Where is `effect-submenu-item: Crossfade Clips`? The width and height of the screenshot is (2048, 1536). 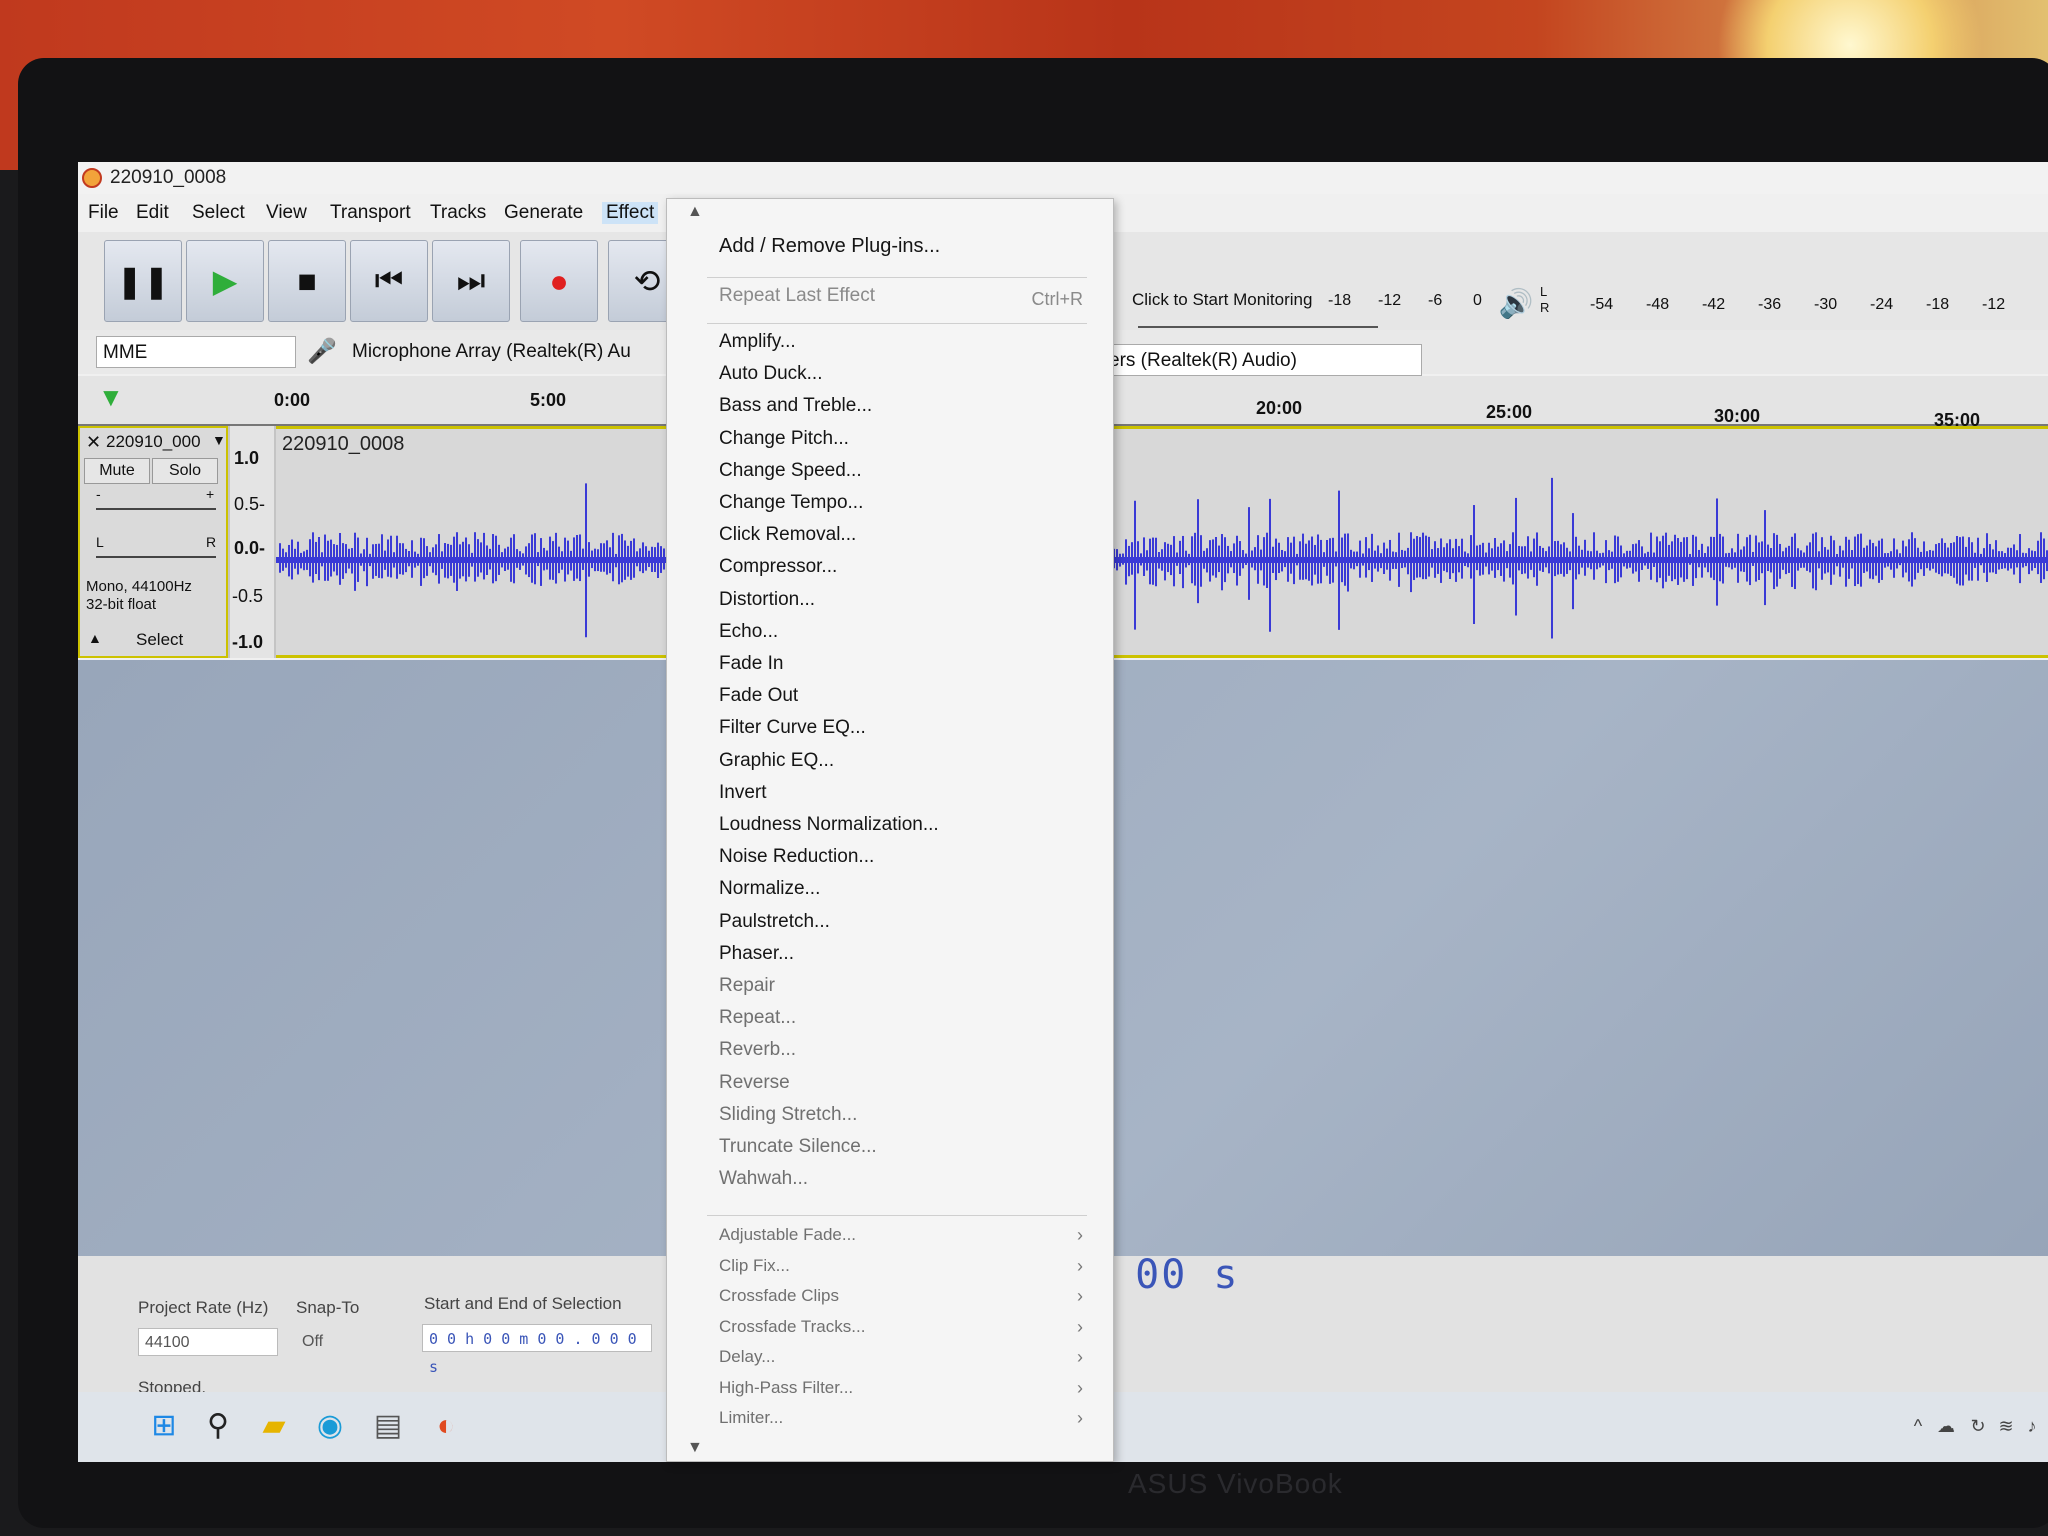
effect-submenu-item: Crossfade Clips is located at coordinates (779, 1296).